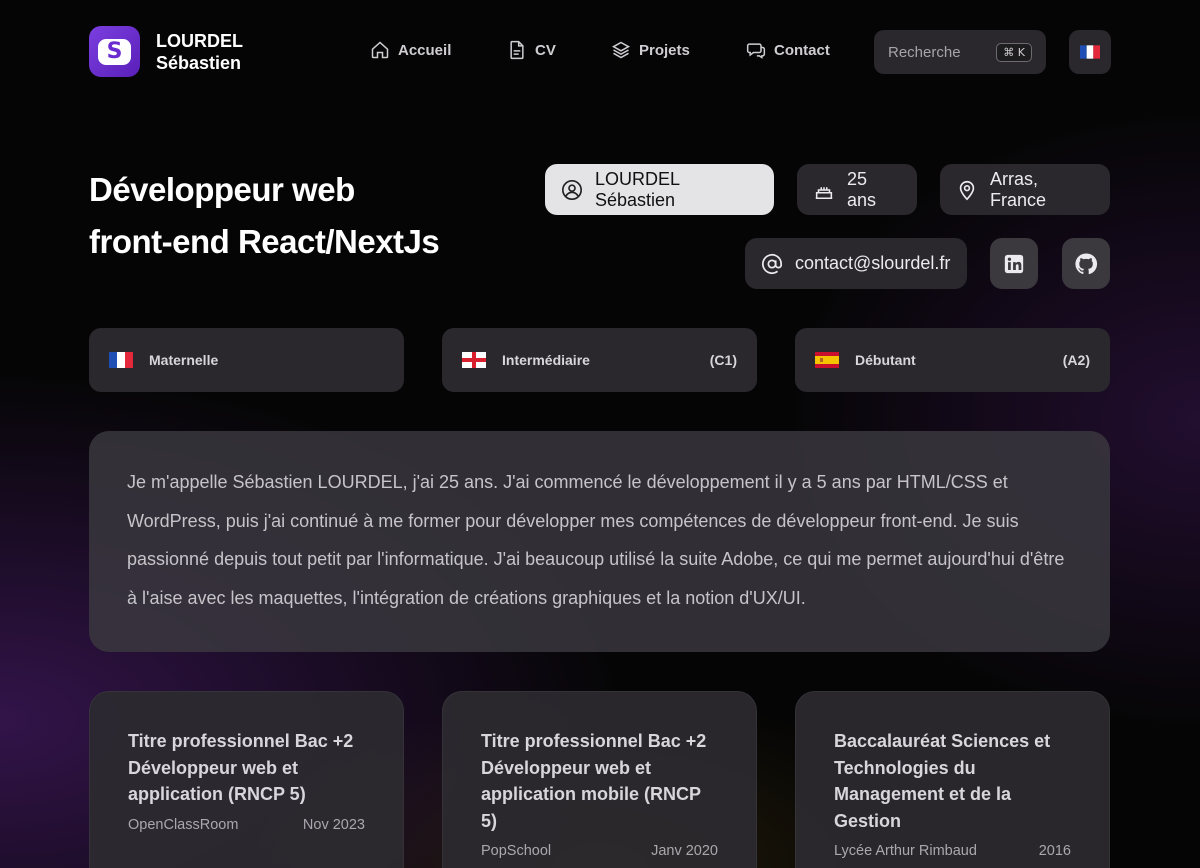 The image size is (1200, 868). I want to click on language-label: Débutant, so click(885, 360).